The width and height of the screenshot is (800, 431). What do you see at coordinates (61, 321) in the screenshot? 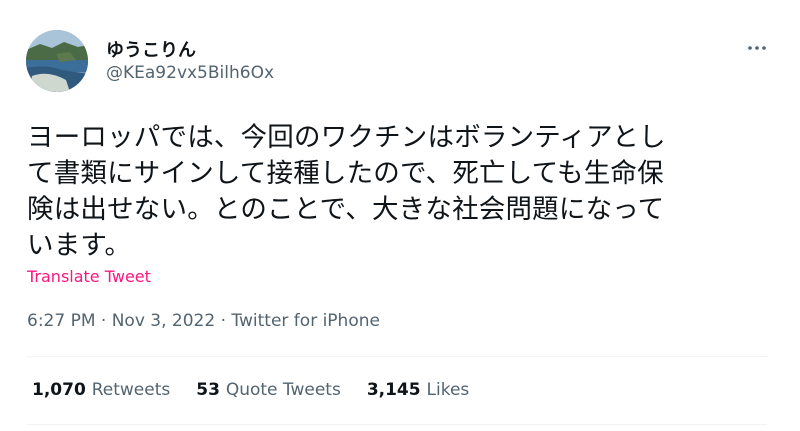
I see `tweet-time: 6:27 PM` at bounding box center [61, 321].